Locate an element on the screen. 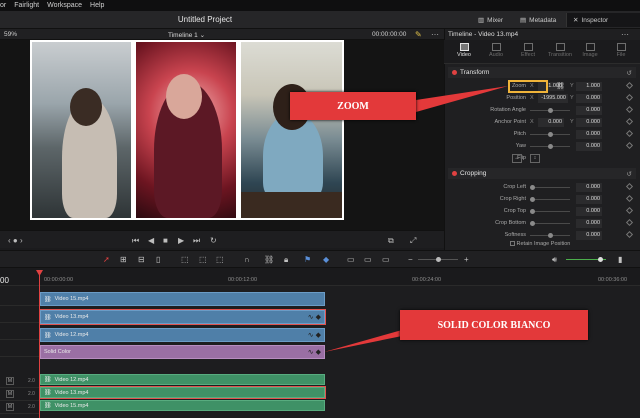 The width and height of the screenshot is (640, 418). solid-color-arrow is located at coordinates (363, 341).